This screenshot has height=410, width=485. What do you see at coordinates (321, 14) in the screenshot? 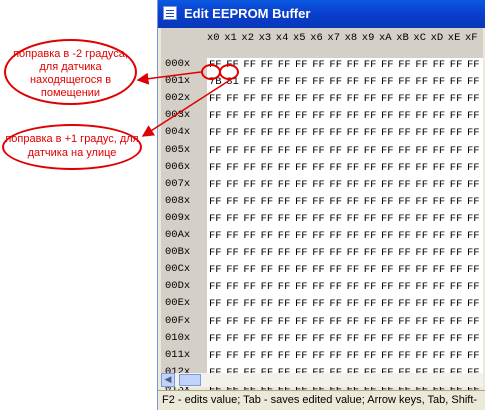
I see `title-bar: Edit EEPROM Buffer` at bounding box center [321, 14].